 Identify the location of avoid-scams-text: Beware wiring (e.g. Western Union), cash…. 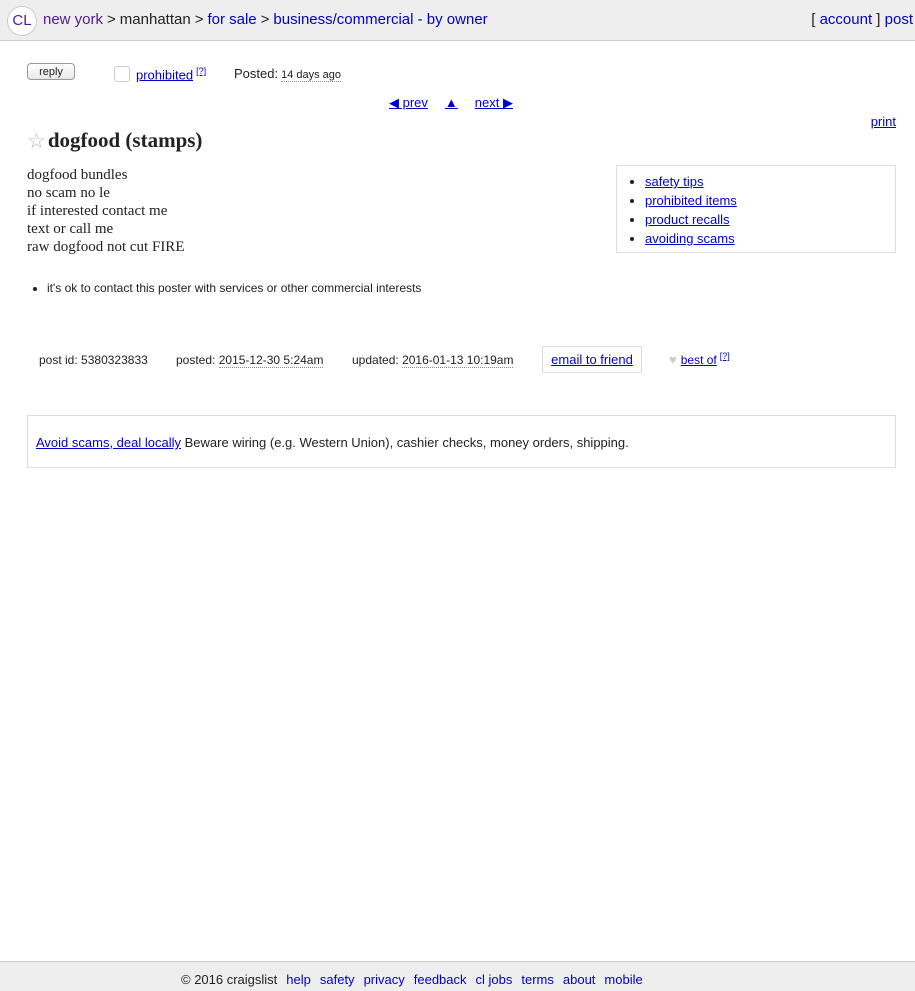
(406, 442).